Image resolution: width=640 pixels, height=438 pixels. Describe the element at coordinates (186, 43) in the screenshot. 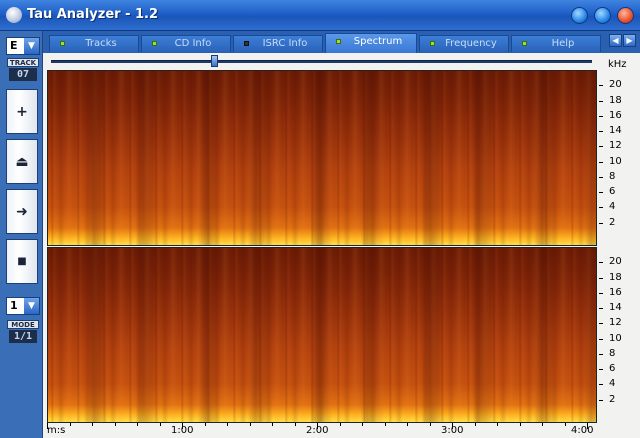

I see `tab-cd-info: CD Info` at that location.